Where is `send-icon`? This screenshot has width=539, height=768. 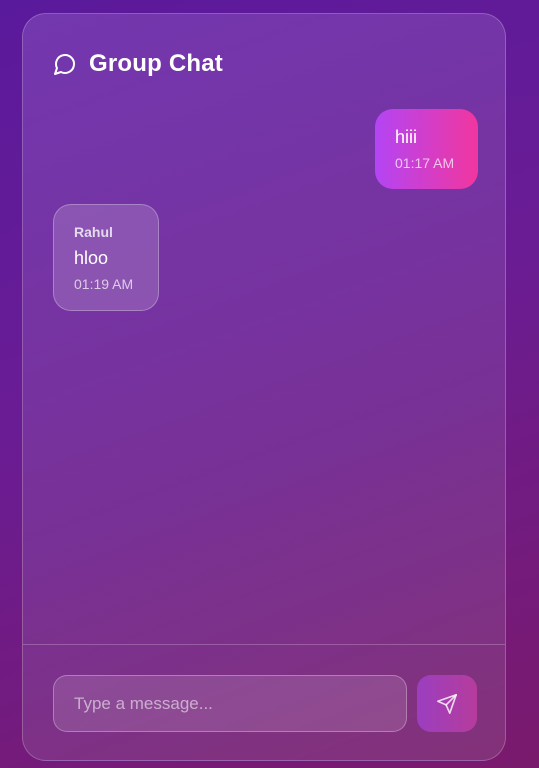
send-icon is located at coordinates (447, 704).